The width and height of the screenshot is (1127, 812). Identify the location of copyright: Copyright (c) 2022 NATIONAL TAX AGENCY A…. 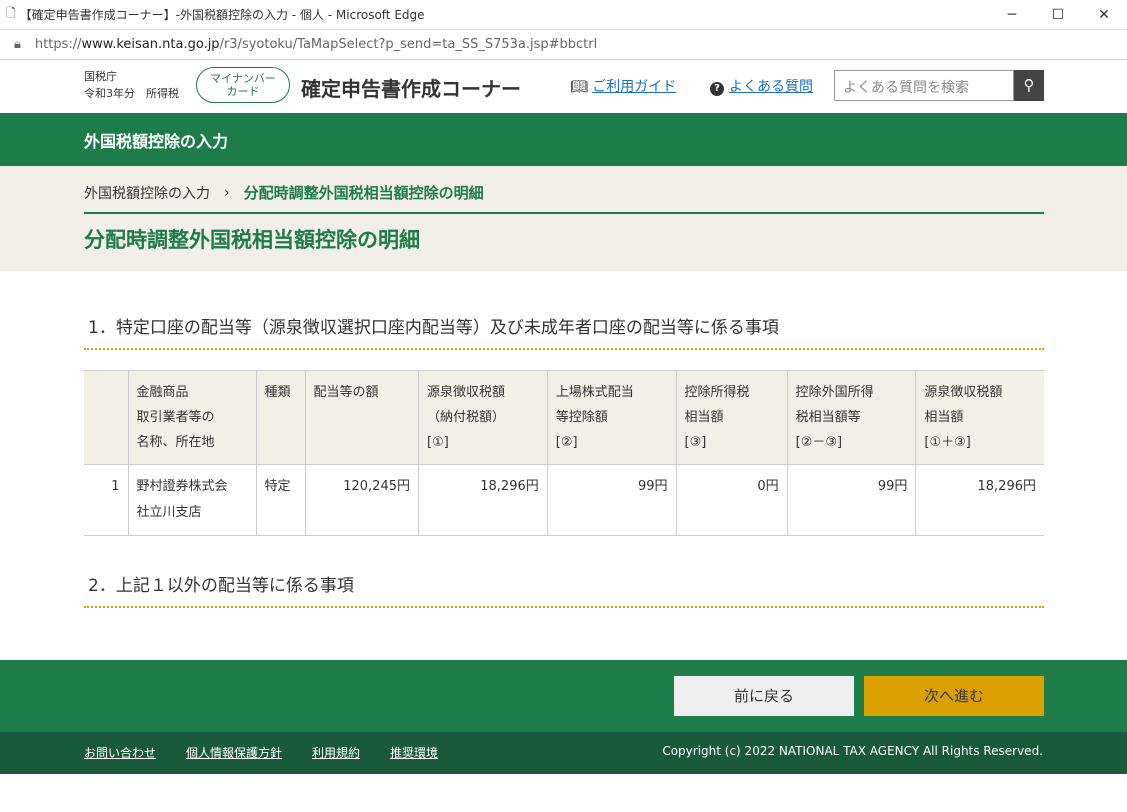
(852, 751).